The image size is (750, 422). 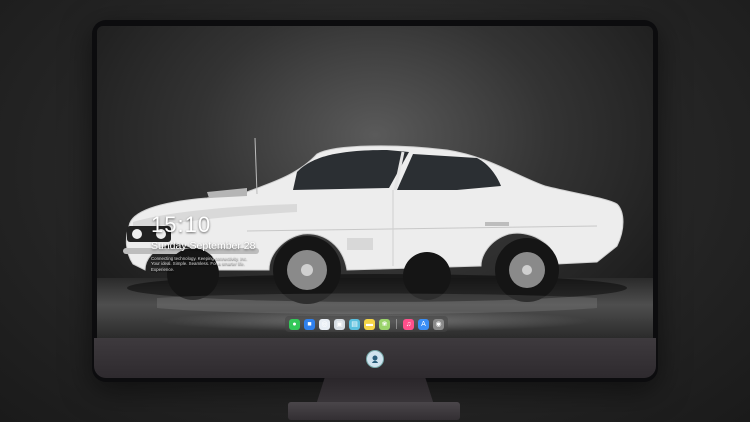 I want to click on music-icon: ♫, so click(x=408, y=324).